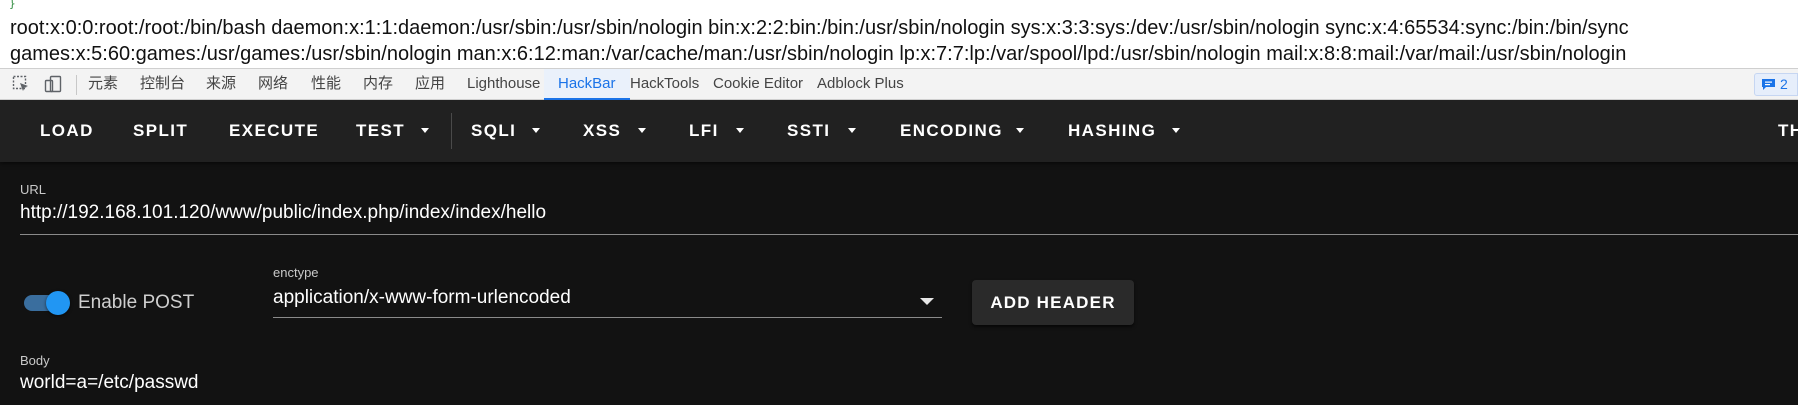  Describe the element at coordinates (273, 84) in the screenshot. I see `tab-network: 网络` at that location.